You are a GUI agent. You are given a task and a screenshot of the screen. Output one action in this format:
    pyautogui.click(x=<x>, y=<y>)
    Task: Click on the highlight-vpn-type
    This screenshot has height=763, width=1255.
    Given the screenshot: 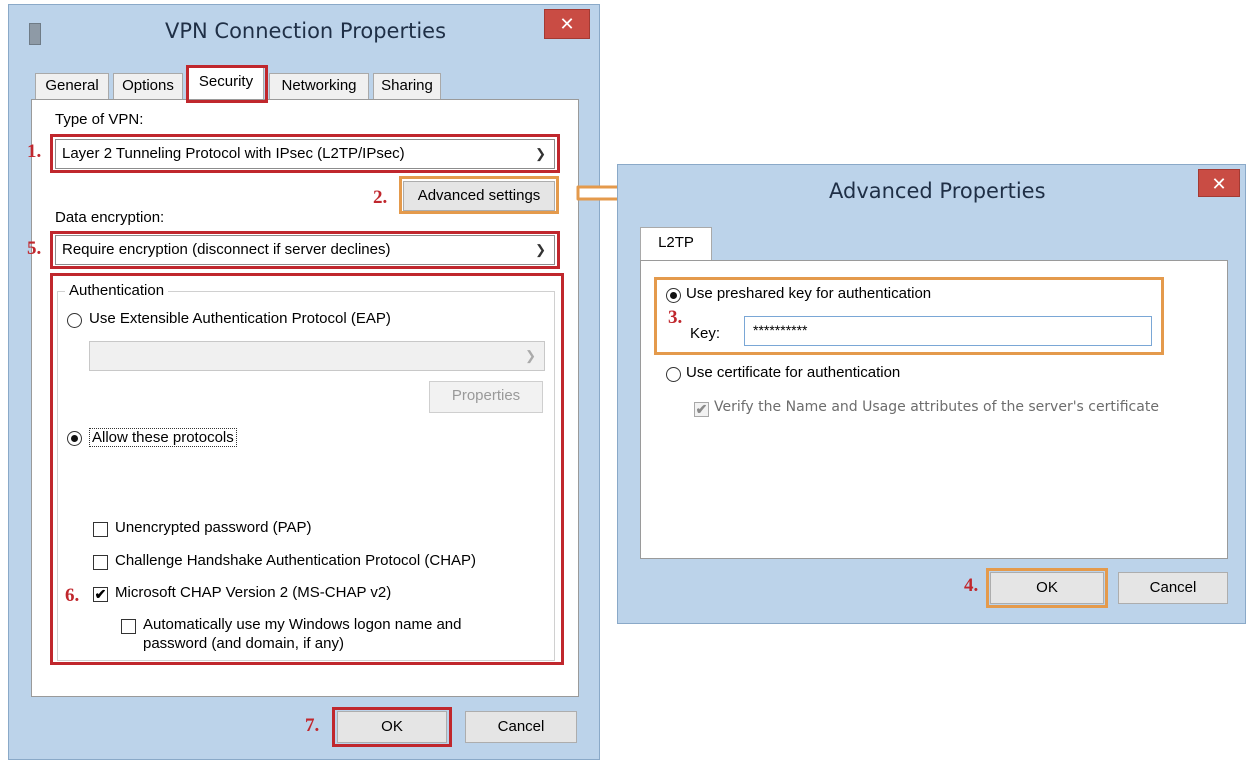 What is the action you would take?
    pyautogui.click(x=305, y=153)
    